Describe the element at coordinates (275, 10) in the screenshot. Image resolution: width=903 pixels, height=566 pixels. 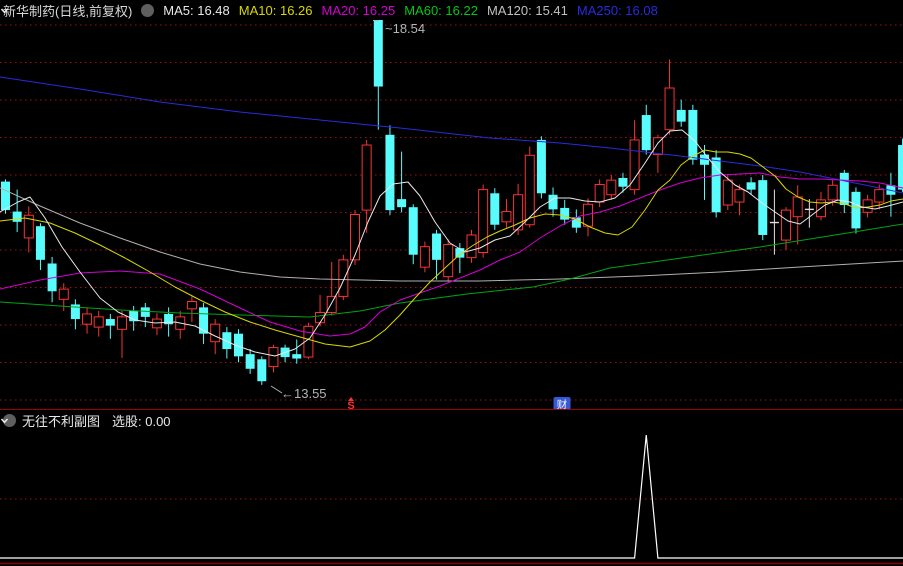
I see `ma-value-ma10: MA10: 16.26` at that location.